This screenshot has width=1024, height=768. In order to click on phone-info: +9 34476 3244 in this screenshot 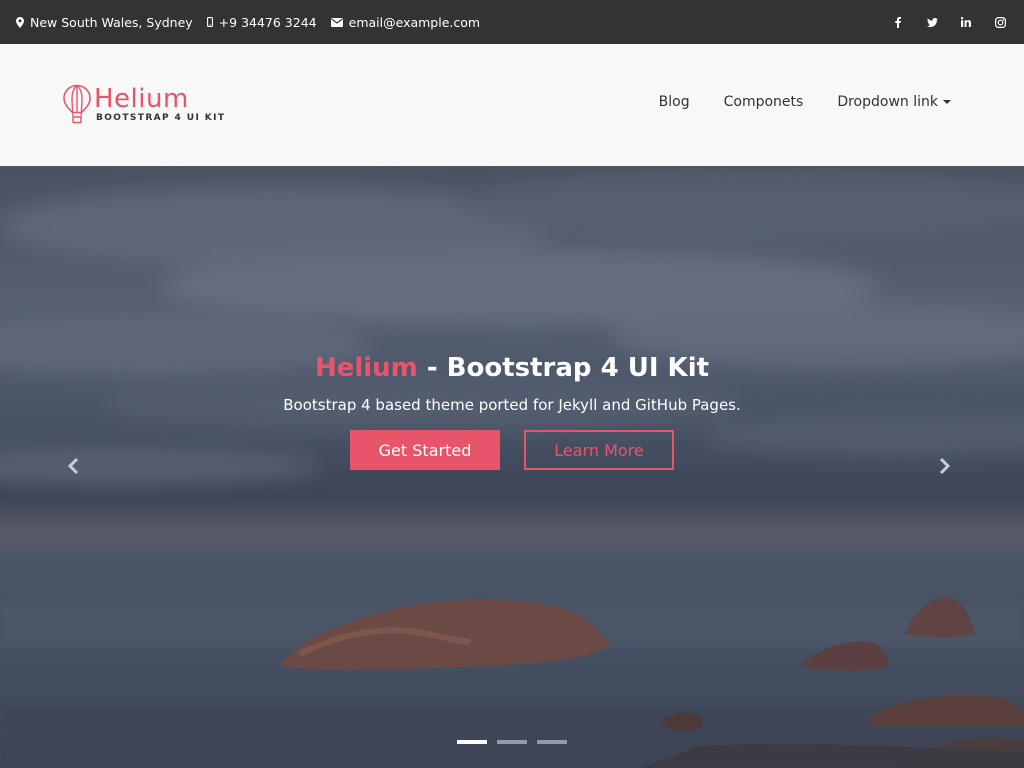, I will do `click(261, 22)`.